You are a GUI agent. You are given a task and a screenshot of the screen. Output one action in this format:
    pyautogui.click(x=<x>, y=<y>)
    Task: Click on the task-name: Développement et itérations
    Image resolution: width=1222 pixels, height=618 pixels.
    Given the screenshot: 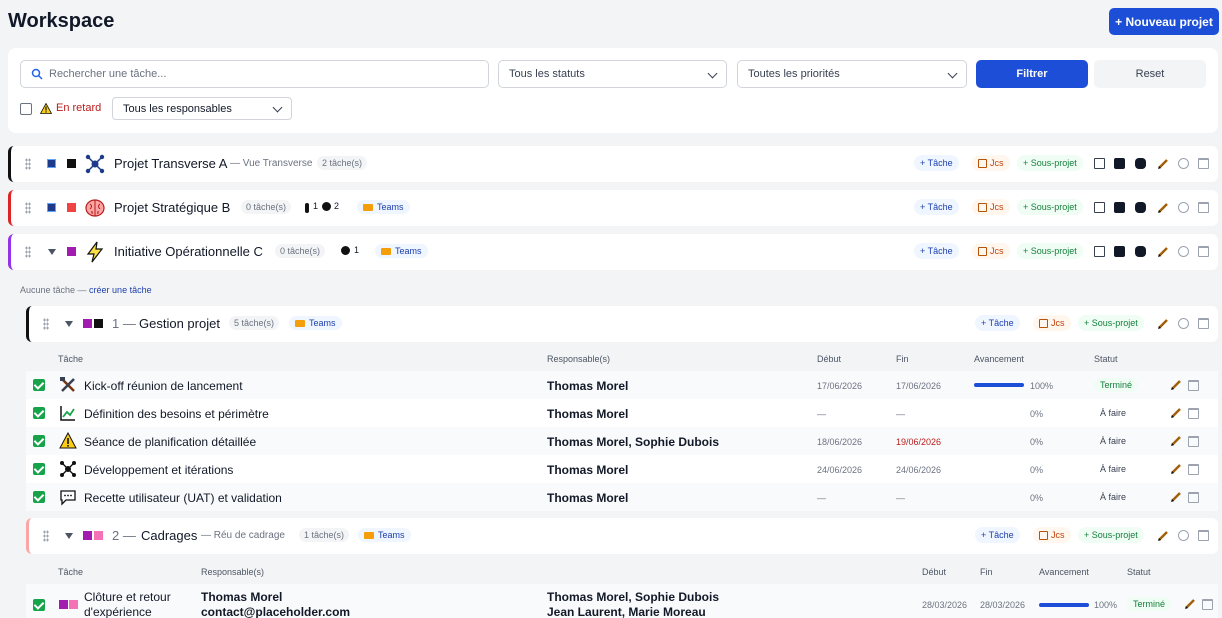 What is the action you would take?
    pyautogui.click(x=158, y=470)
    